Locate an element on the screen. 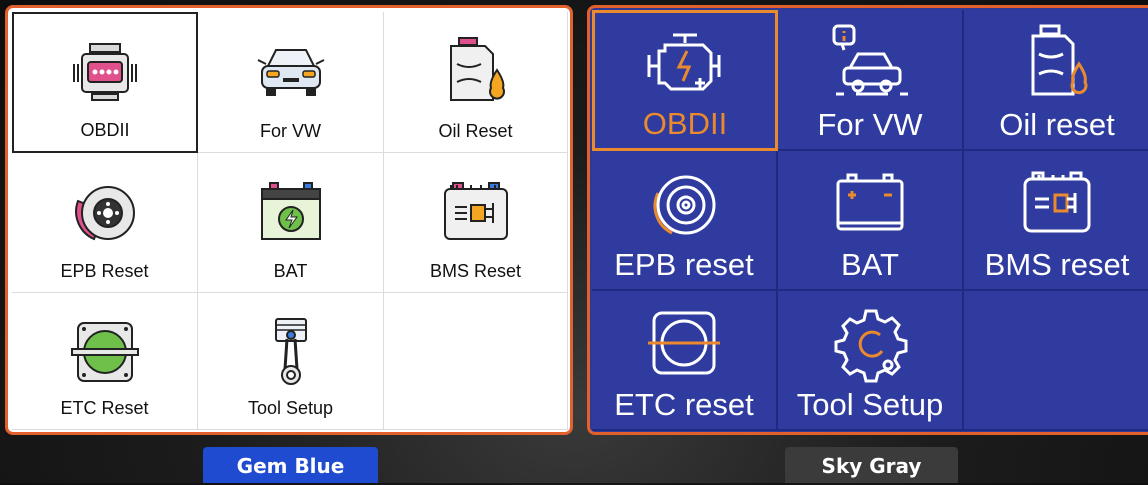 This screenshot has height=485, width=1148. sky-gray-tile-bat: BAT is located at coordinates (871, 221).